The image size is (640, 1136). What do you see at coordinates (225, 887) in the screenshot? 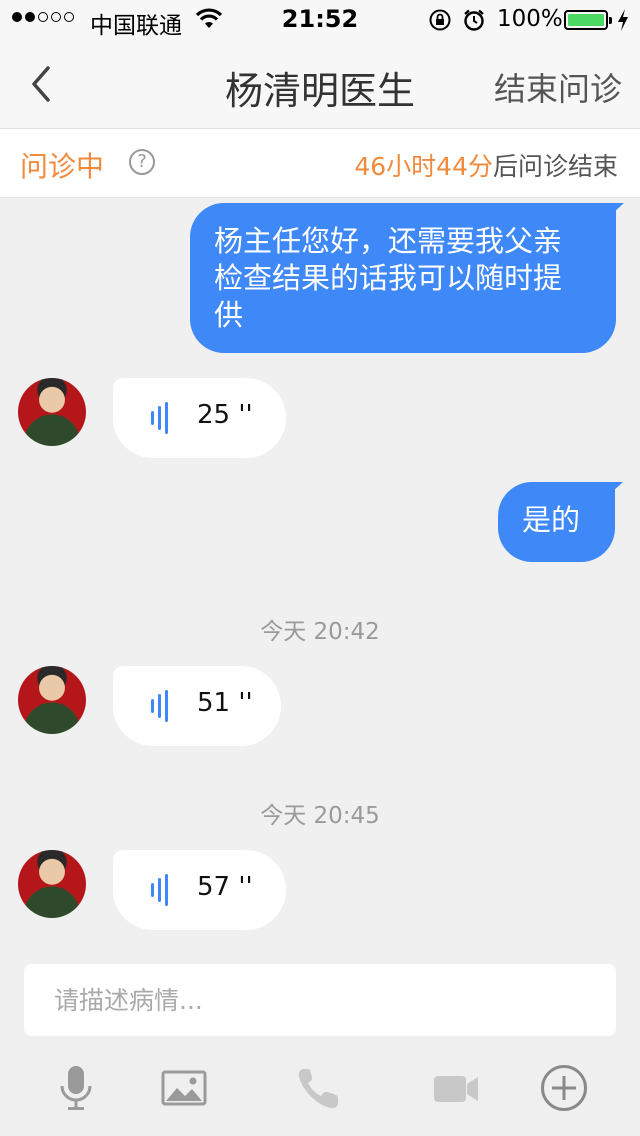
I see `voice-duration: 57 ''` at bounding box center [225, 887].